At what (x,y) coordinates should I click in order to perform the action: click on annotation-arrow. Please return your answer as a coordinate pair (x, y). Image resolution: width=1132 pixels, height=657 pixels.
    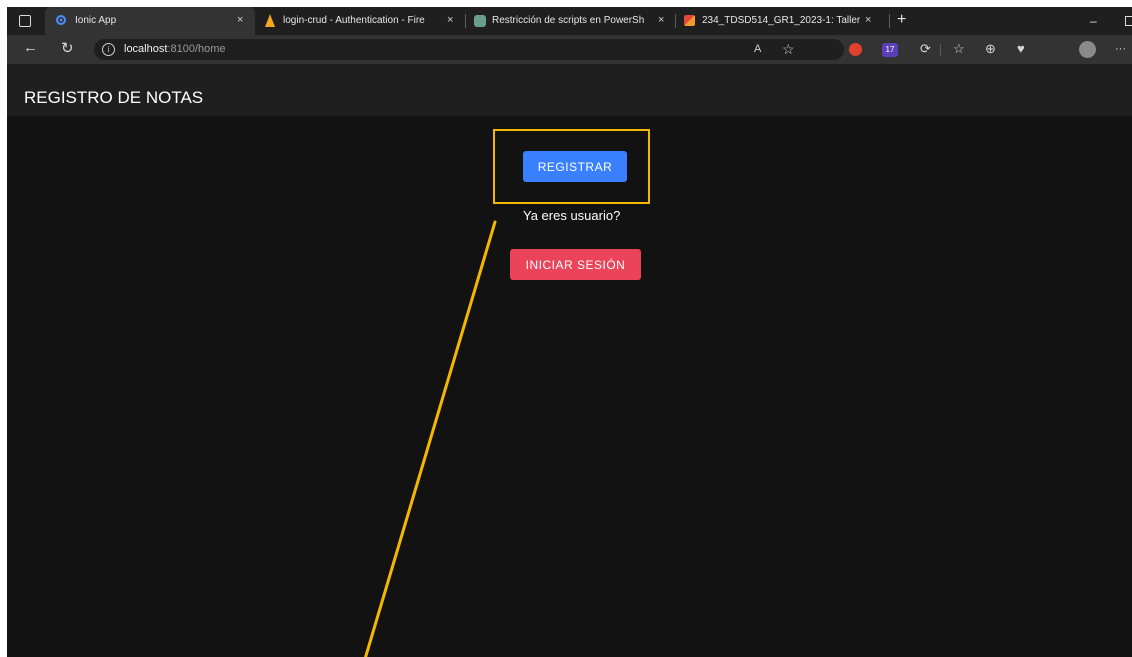
    Looking at the image, I should click on (430, 438).